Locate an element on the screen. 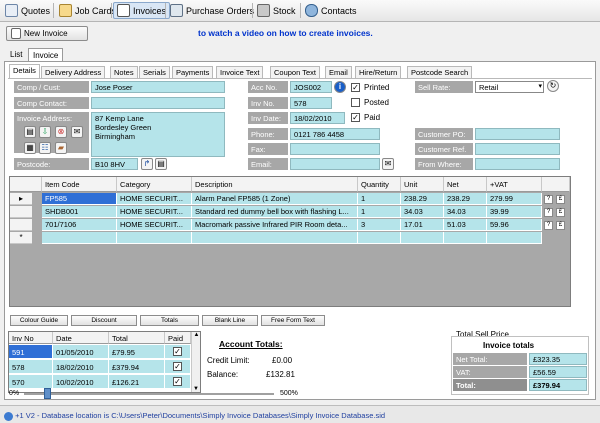 This screenshot has width=600, height=423. cell-net is located at coordinates (465, 238).